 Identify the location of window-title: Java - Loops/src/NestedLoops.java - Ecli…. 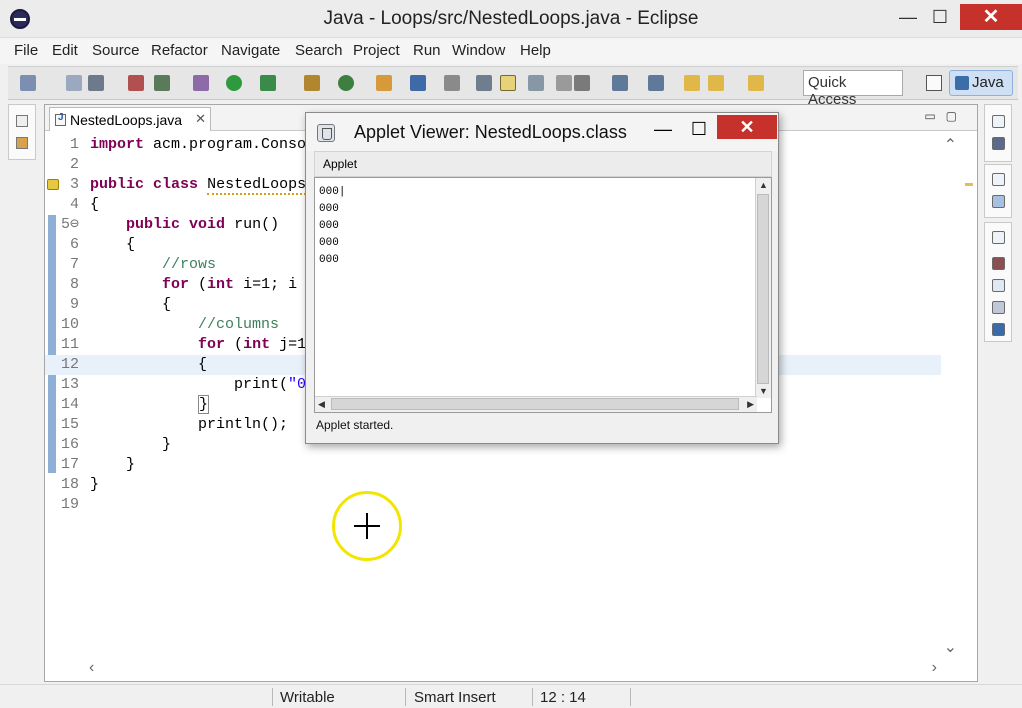
(511, 18).